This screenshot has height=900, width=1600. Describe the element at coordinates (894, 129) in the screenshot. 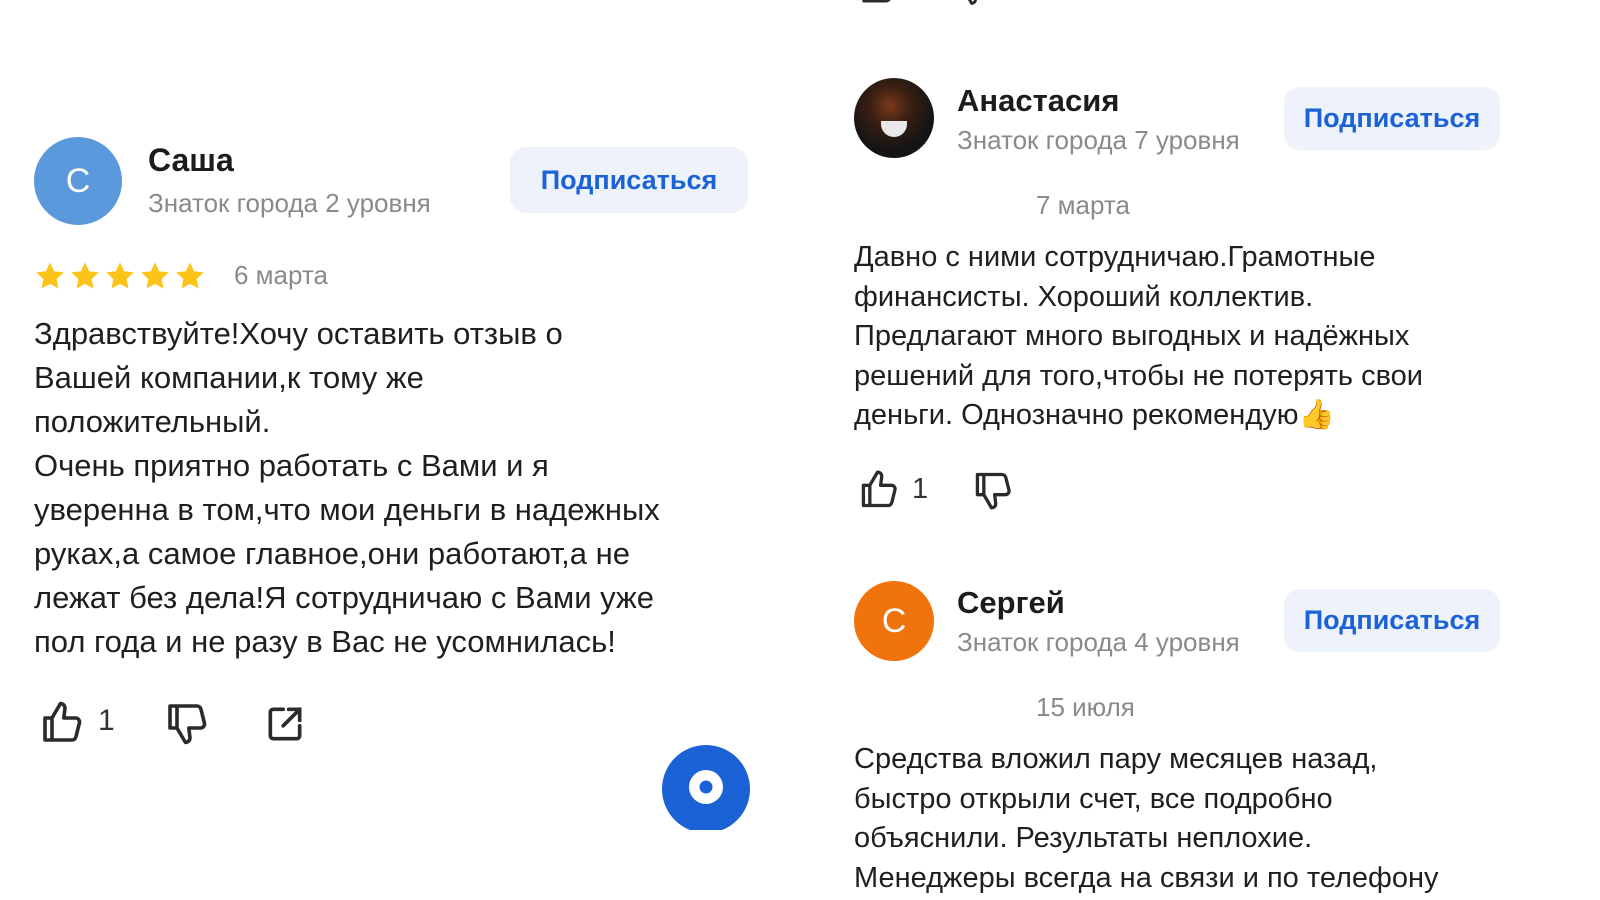

I see `avatar-photo` at that location.